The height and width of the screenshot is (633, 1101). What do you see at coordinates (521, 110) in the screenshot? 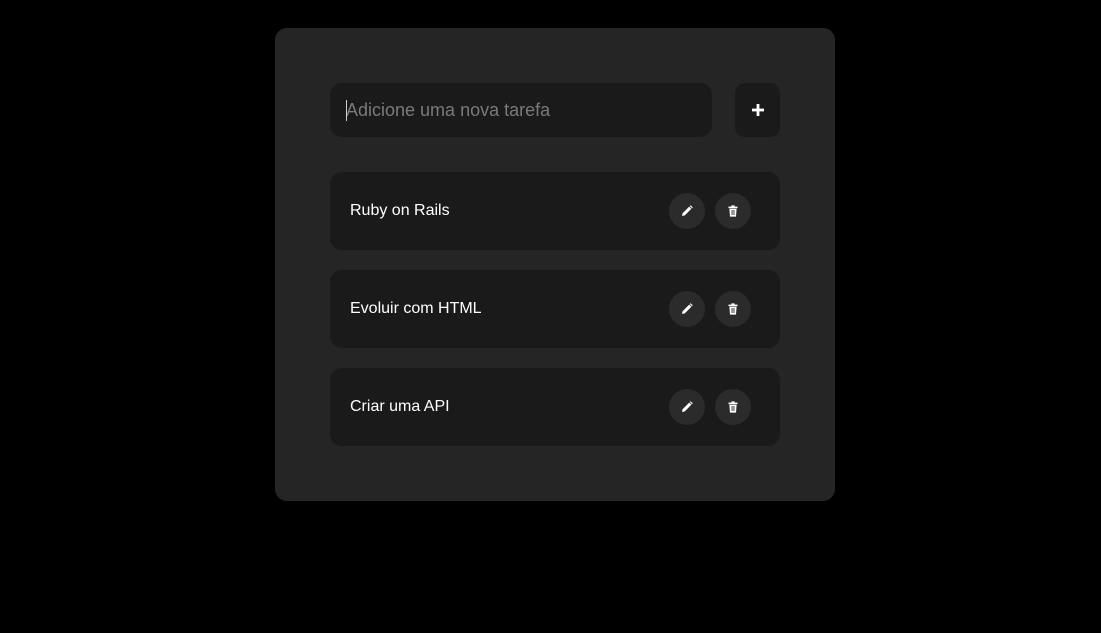
I see `new-task-input` at bounding box center [521, 110].